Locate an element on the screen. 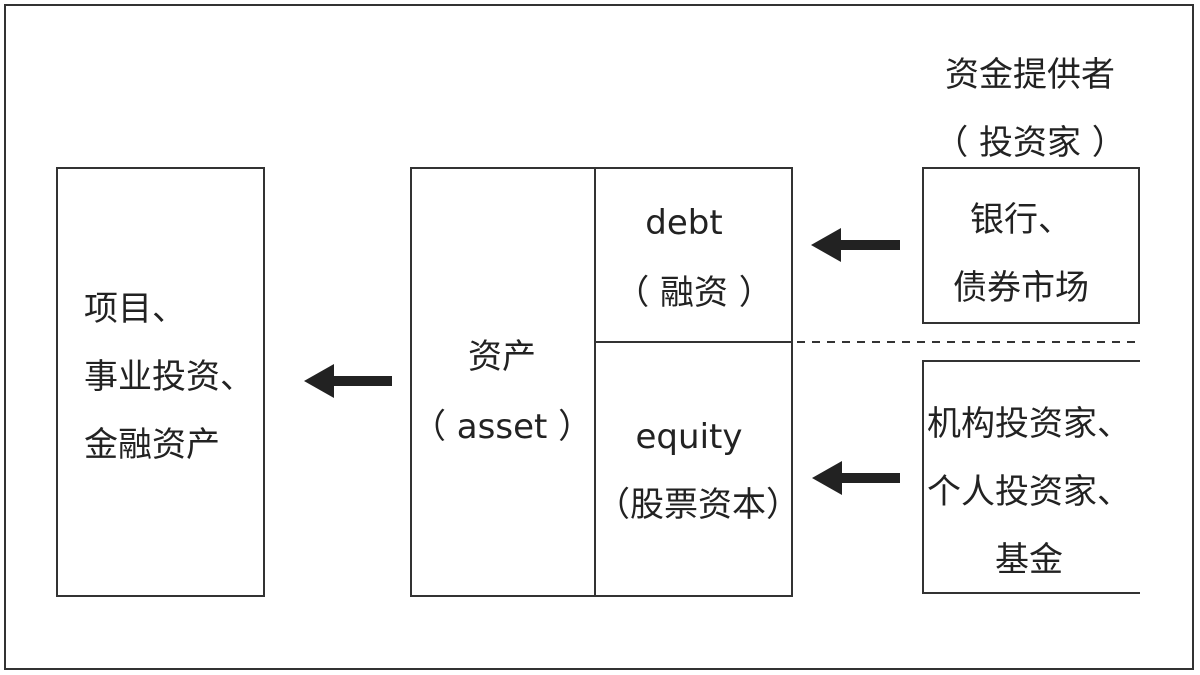 The image size is (1200, 675). institution-box is located at coordinates (1031, 477).